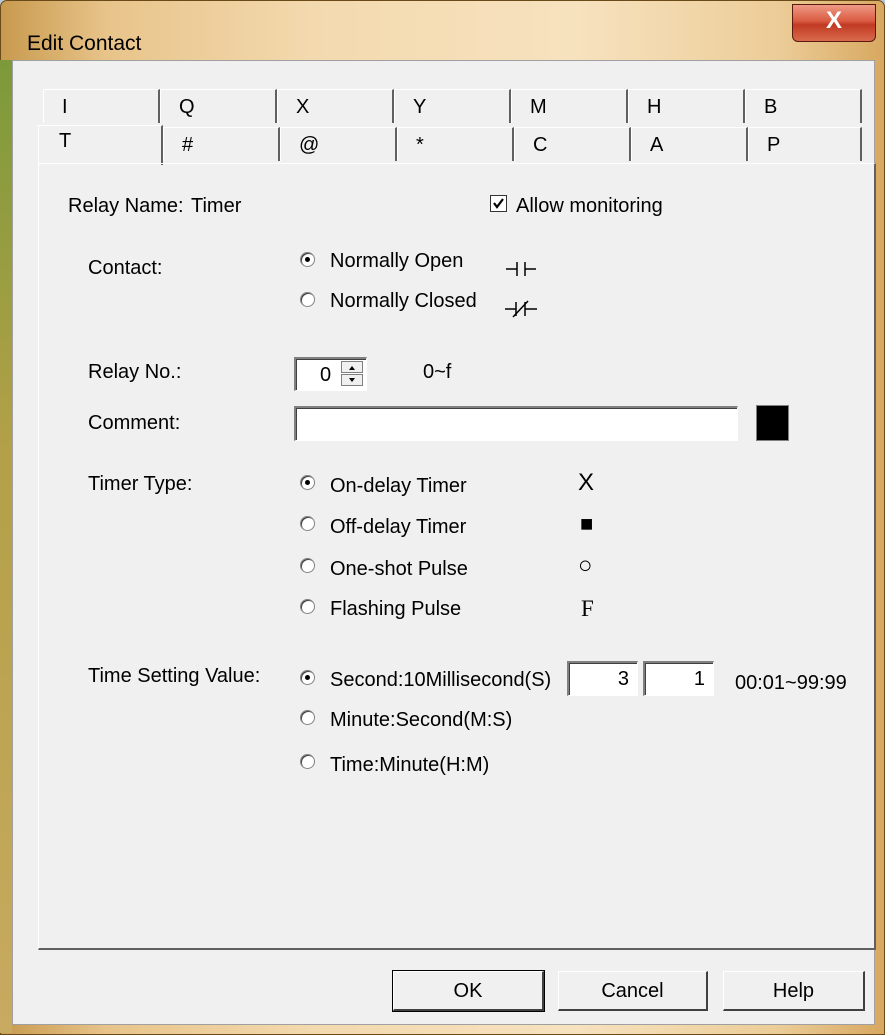 The width and height of the screenshot is (885, 1035). Describe the element at coordinates (307, 259) in the screenshot. I see `normally-open-radio` at that location.